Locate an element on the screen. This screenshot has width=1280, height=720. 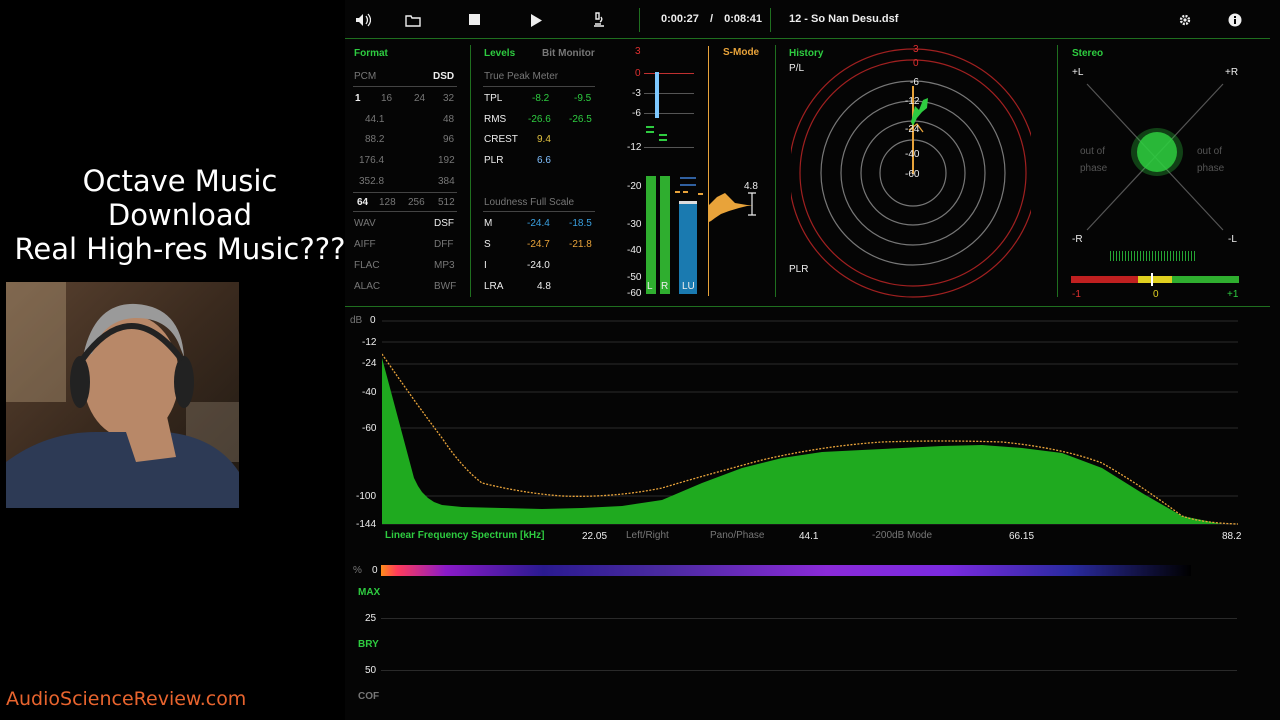
dsd-rate: 64 is located at coordinates (363, 202).